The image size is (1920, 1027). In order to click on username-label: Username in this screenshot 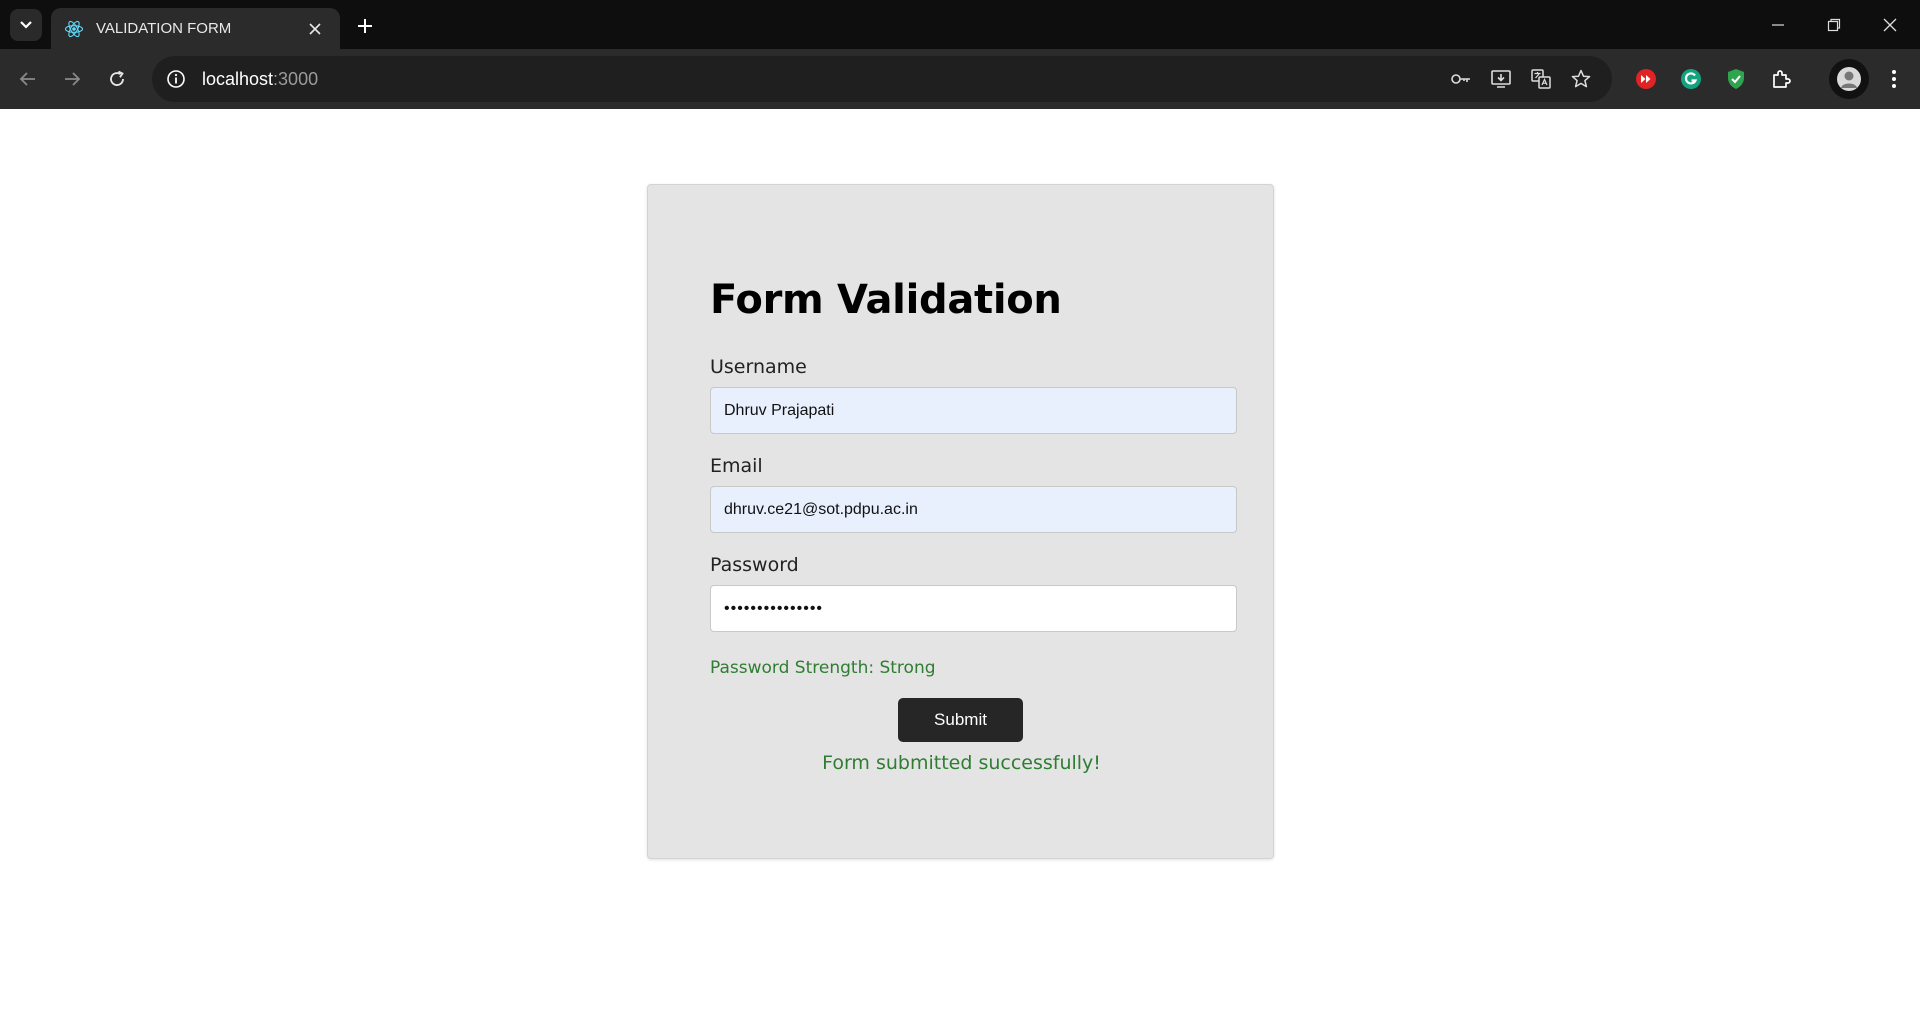, I will do `click(758, 367)`.